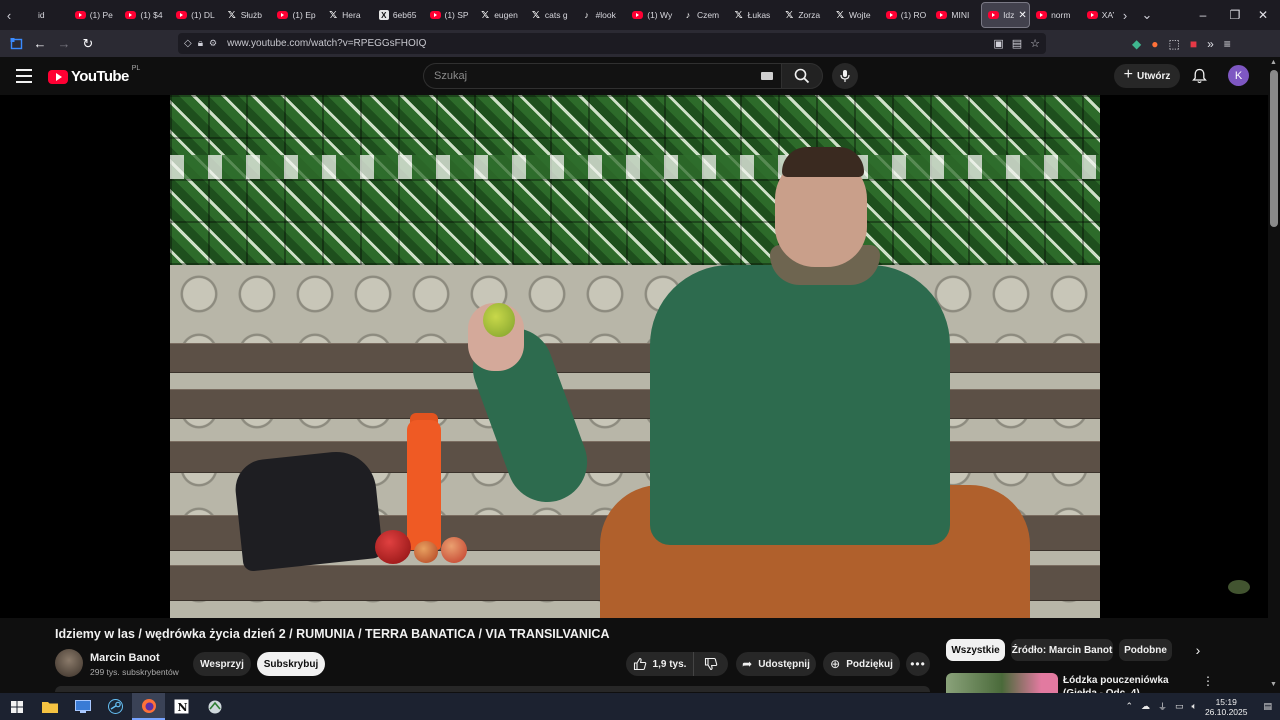 The width and height of the screenshot is (1280, 720). What do you see at coordinates (101, 15) in the screenshot?
I see `tab-label: (1) Pe` at bounding box center [101, 15].